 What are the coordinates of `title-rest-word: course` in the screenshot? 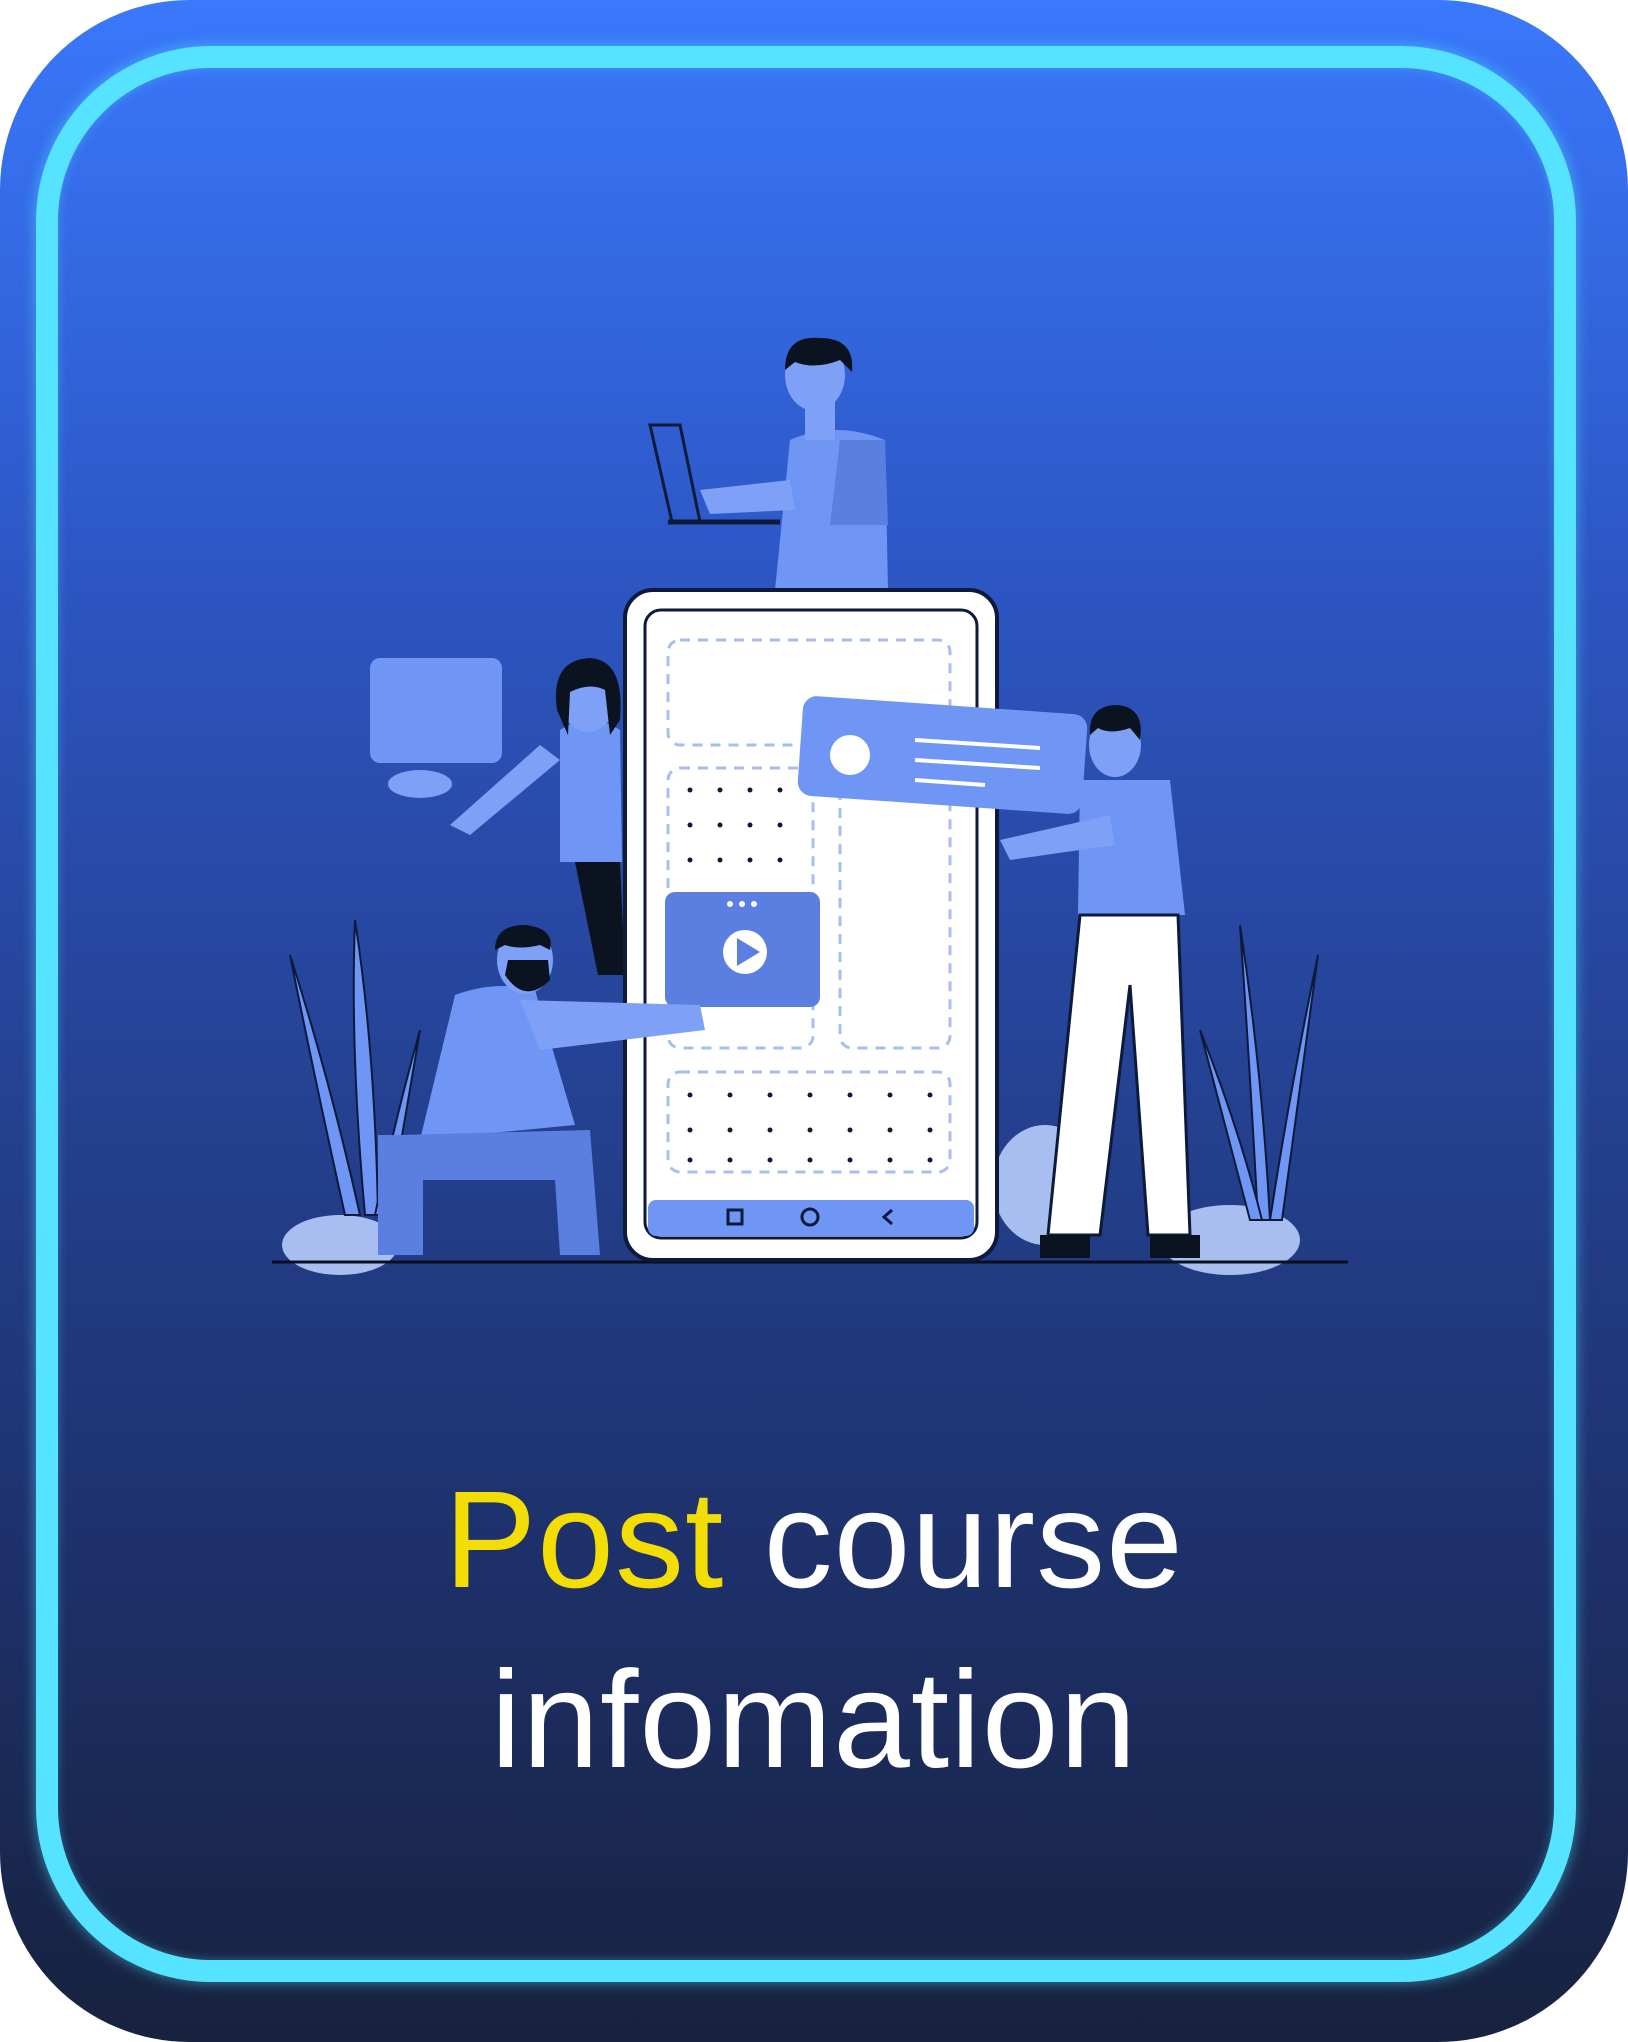 It's located at (973, 1540).